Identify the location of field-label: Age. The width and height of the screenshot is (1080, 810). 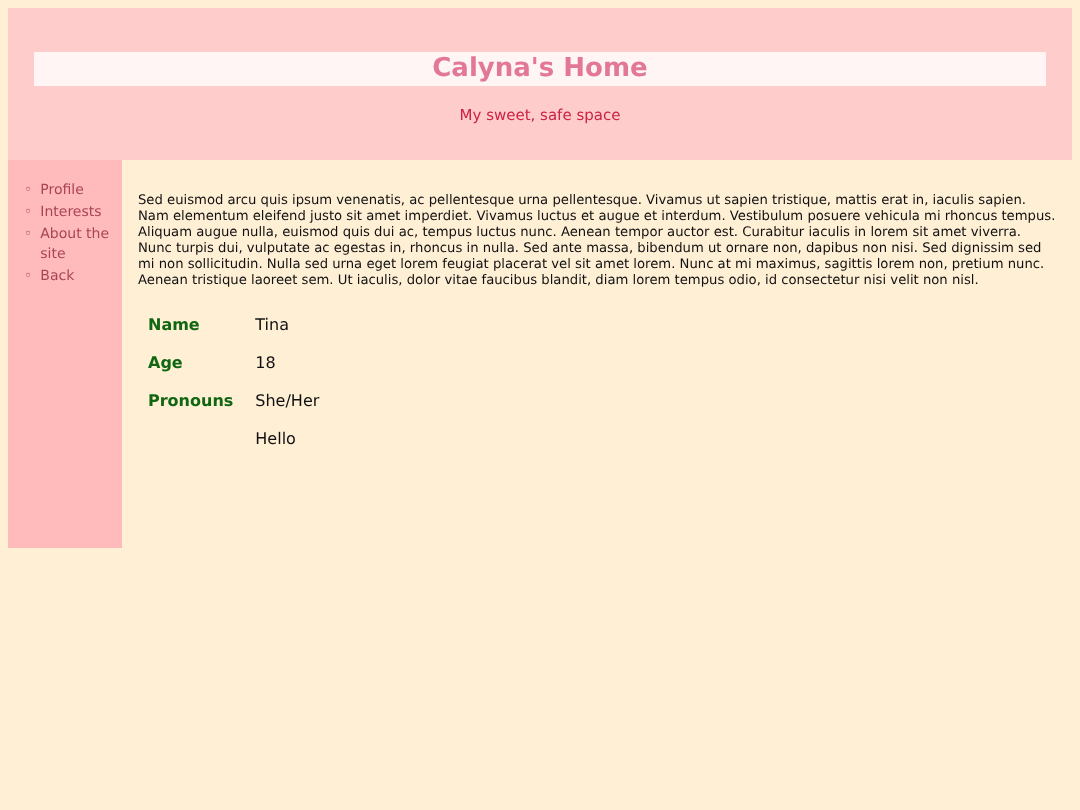
(165, 363).